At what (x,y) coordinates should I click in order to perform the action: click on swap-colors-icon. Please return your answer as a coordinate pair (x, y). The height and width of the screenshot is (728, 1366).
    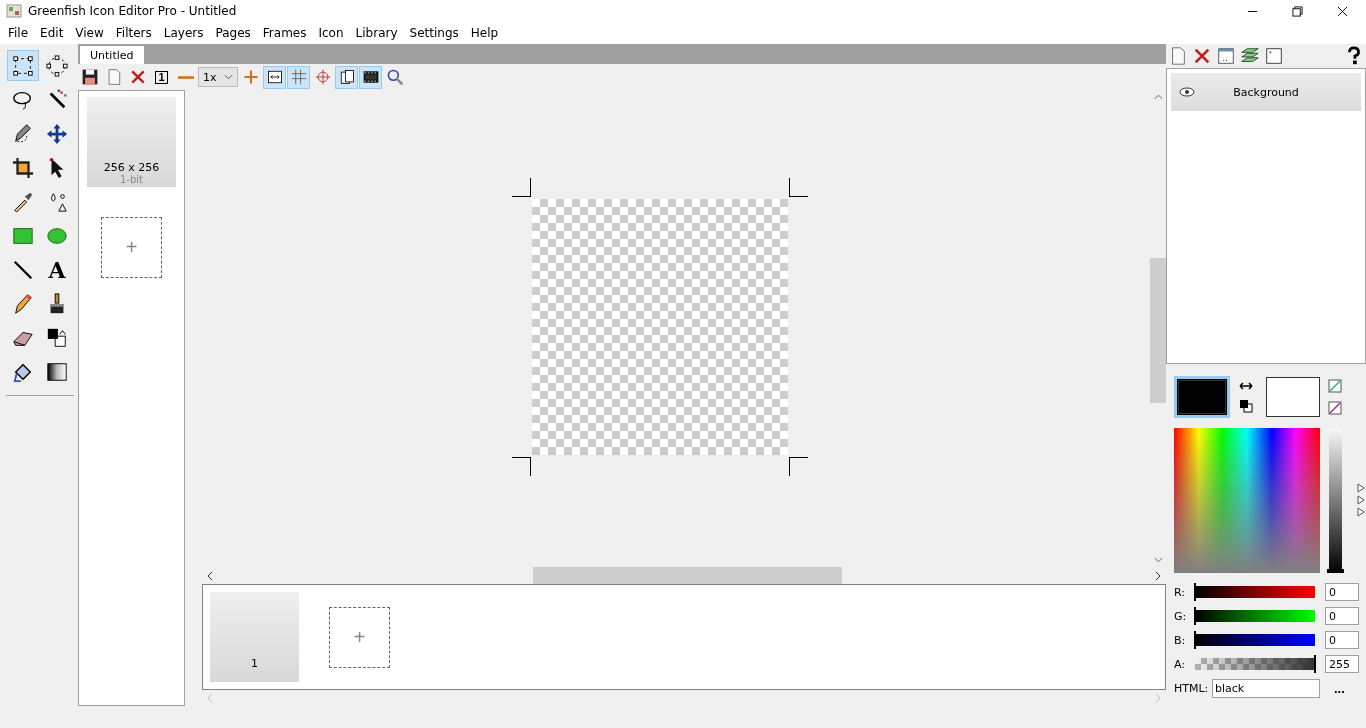
    Looking at the image, I should click on (57, 337).